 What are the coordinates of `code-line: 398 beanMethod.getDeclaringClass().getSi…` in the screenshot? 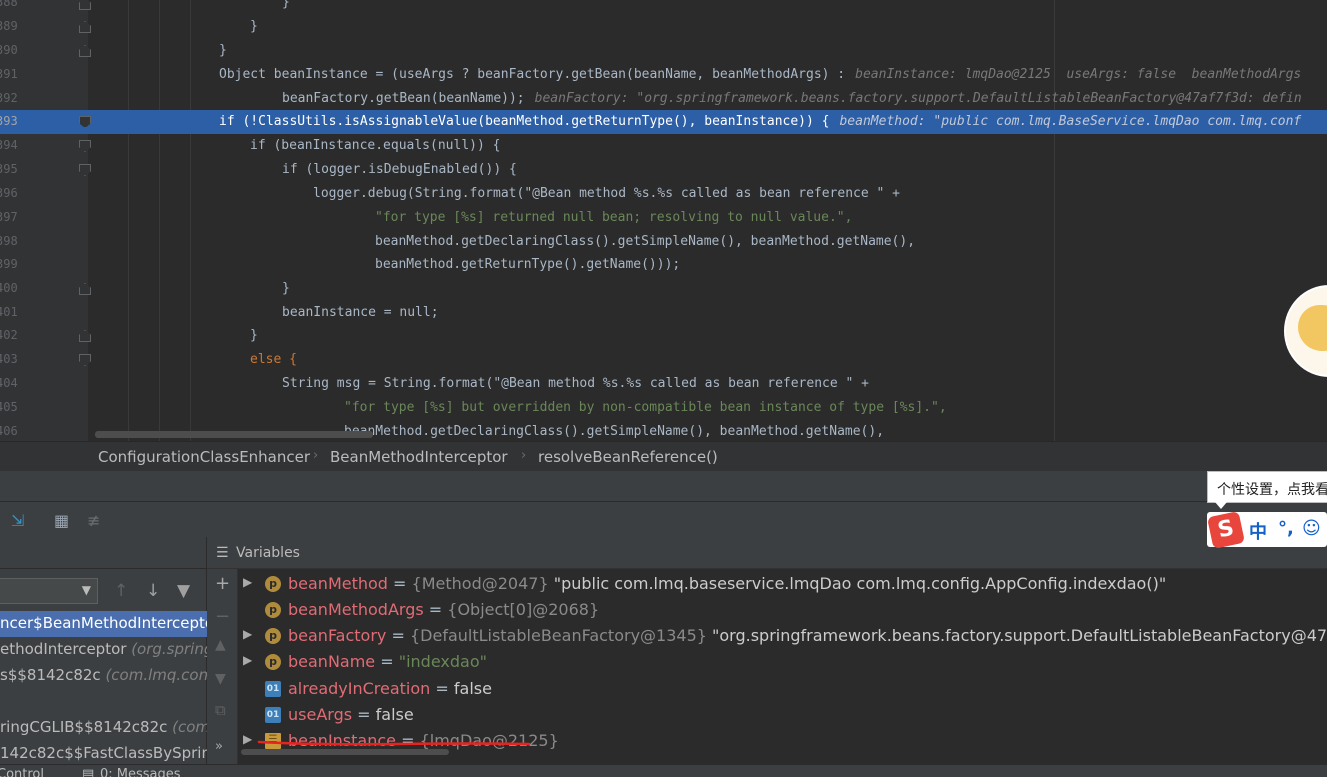 It's located at (663, 242).